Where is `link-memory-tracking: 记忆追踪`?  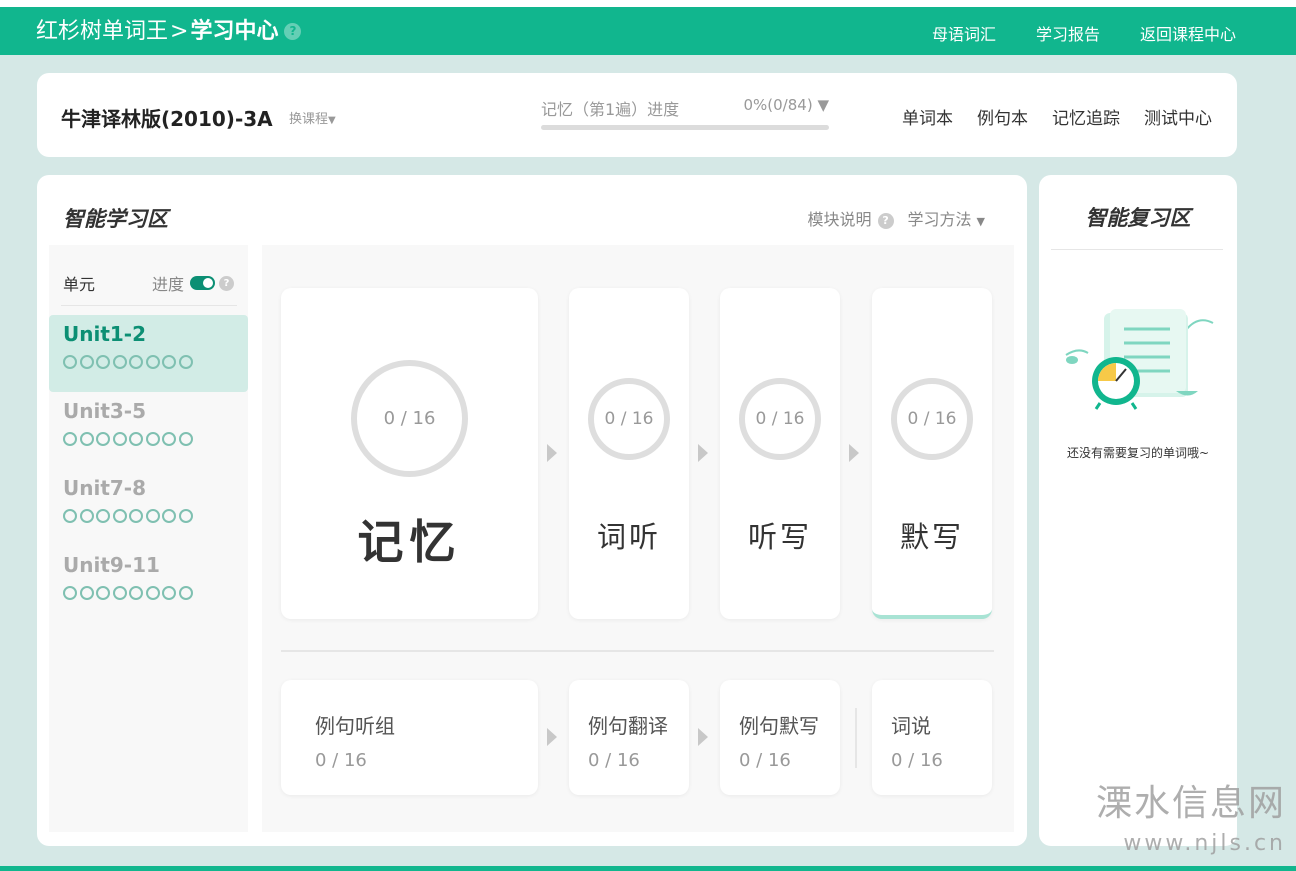
link-memory-tracking: 记忆追踪 is located at coordinates (1086, 116).